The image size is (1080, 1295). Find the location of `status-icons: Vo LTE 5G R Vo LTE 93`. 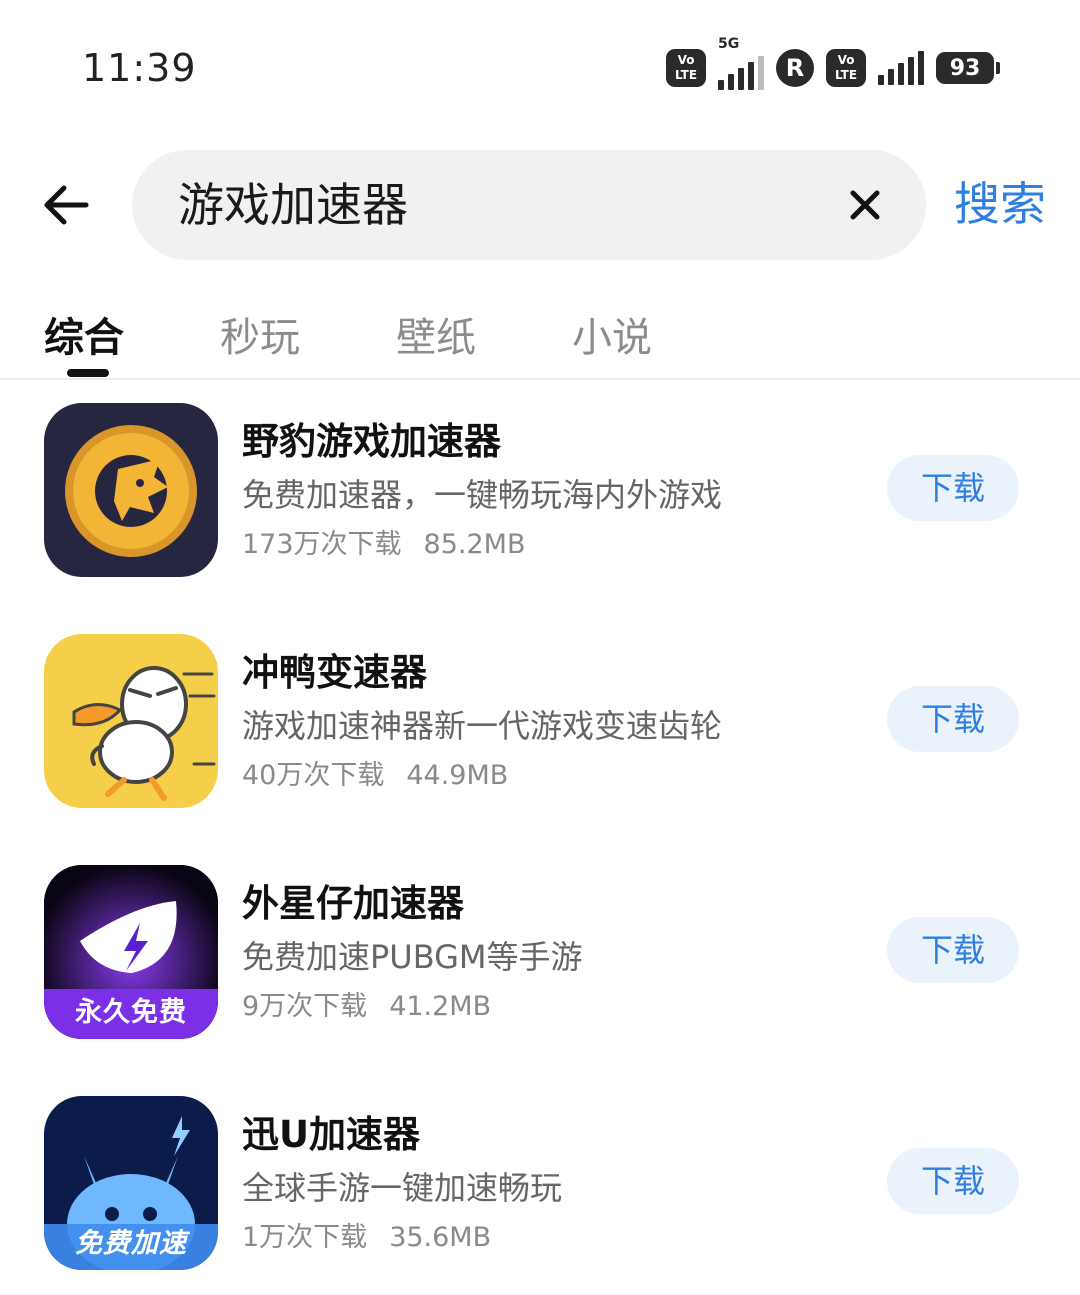

status-icons: Vo LTE 5G R Vo LTE 93 is located at coordinates (833, 63).